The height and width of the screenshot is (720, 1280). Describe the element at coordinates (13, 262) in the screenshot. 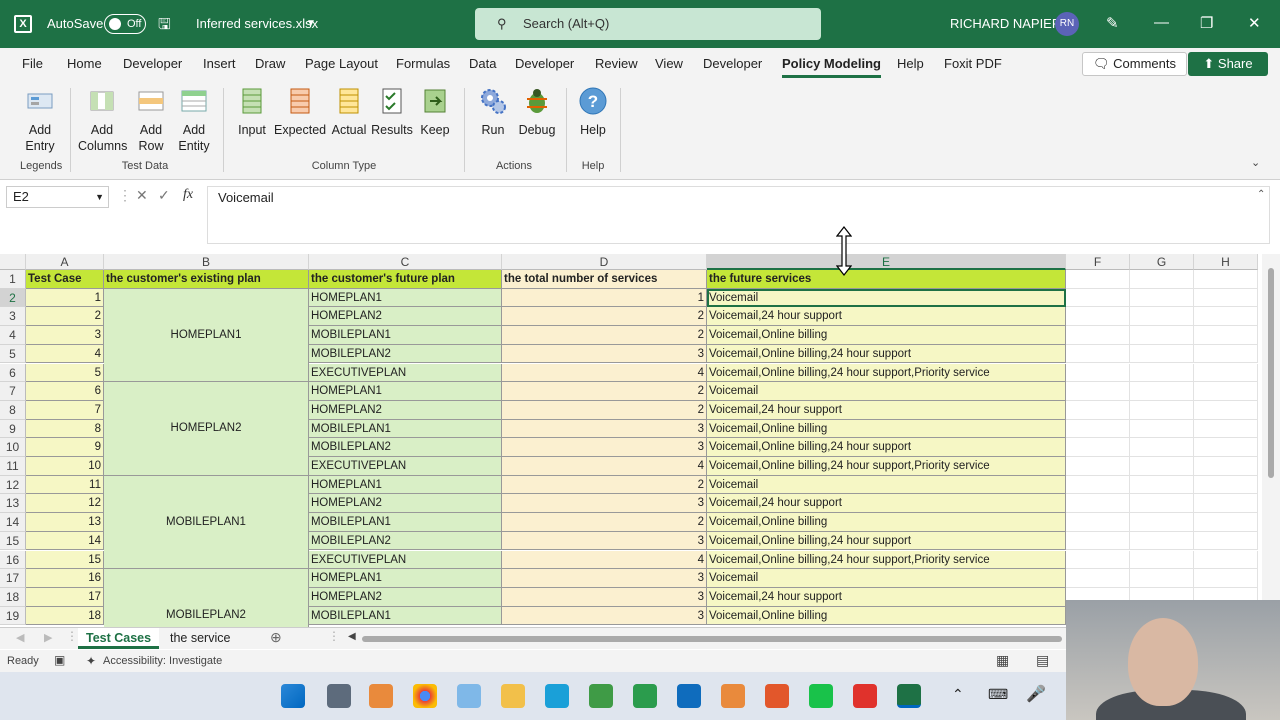

I see `select-all-corner` at that location.